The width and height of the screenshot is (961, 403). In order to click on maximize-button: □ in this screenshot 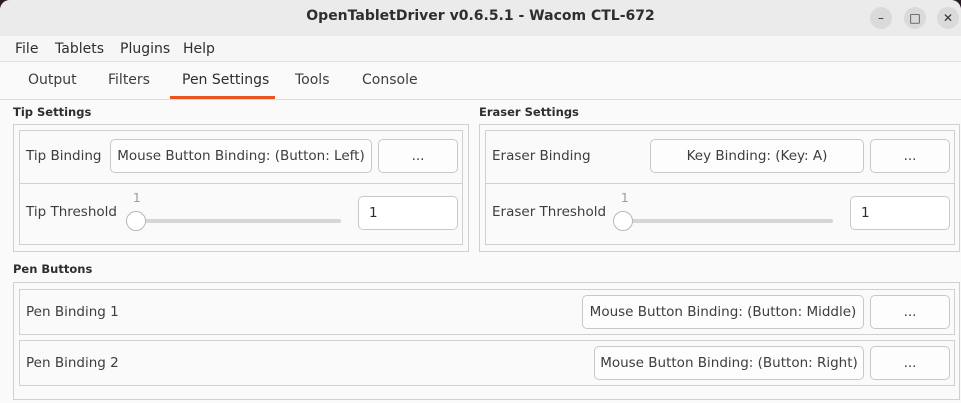, I will do `click(915, 18)`.